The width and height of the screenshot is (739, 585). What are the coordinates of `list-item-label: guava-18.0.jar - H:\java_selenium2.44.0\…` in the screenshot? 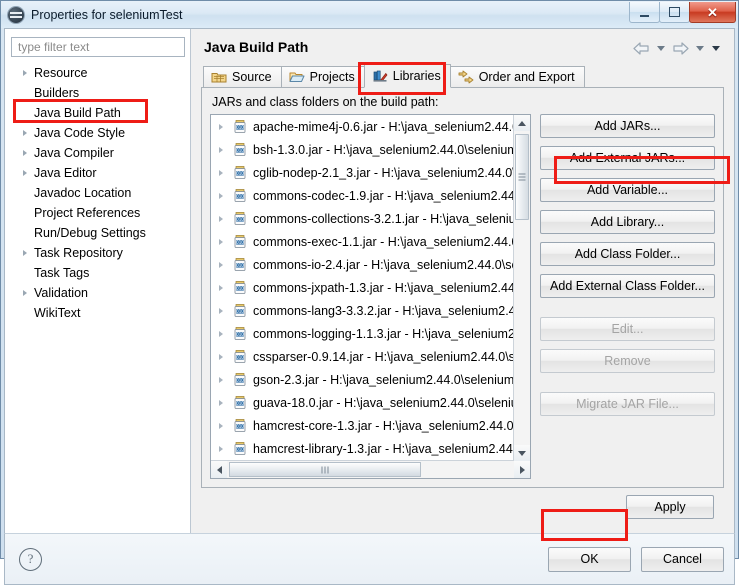 It's located at (387, 402).